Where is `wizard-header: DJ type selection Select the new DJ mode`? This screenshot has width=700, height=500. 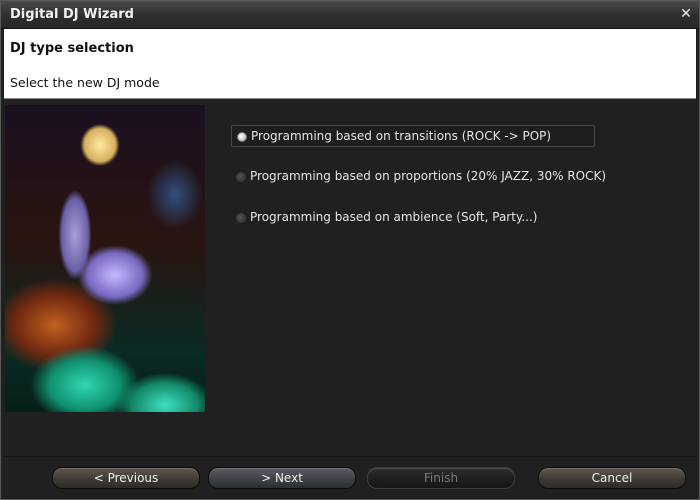
wizard-header: DJ type selection Select the new DJ mode is located at coordinates (350, 64).